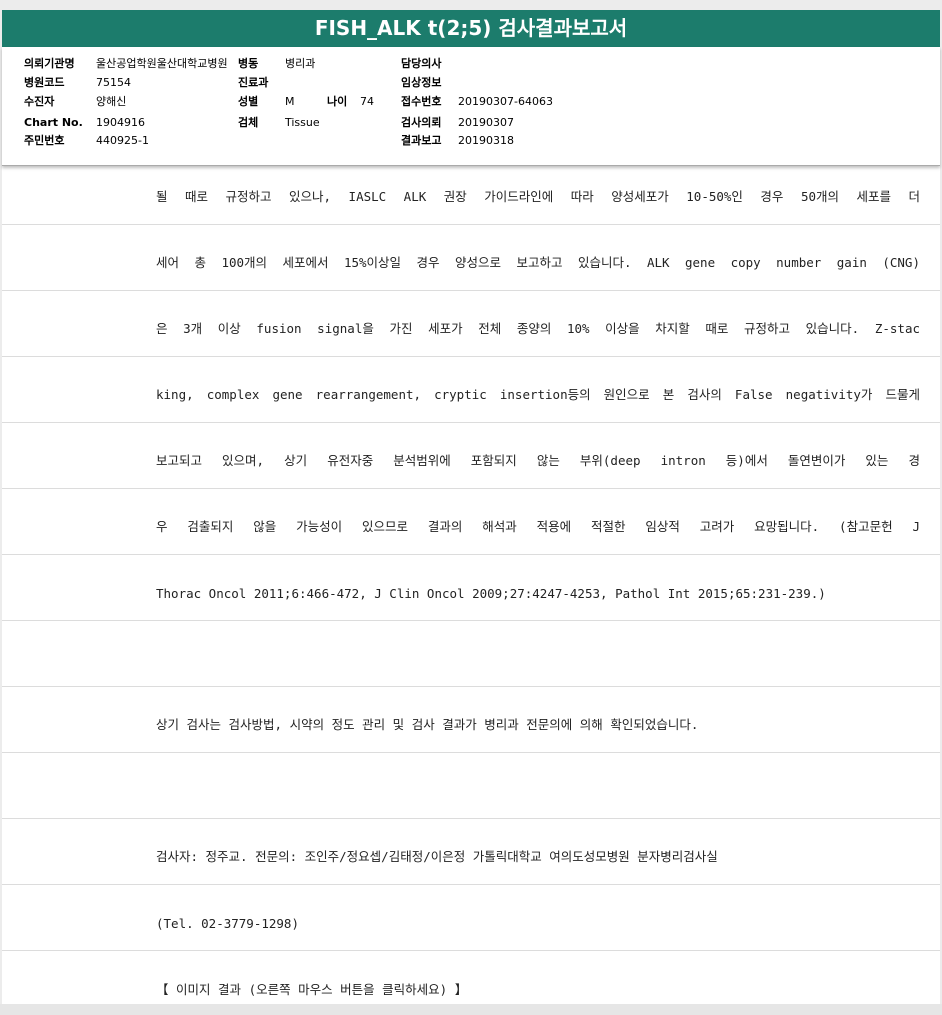  I want to click on report-line: (Tel. 02-3779-1298), so click(471, 918).